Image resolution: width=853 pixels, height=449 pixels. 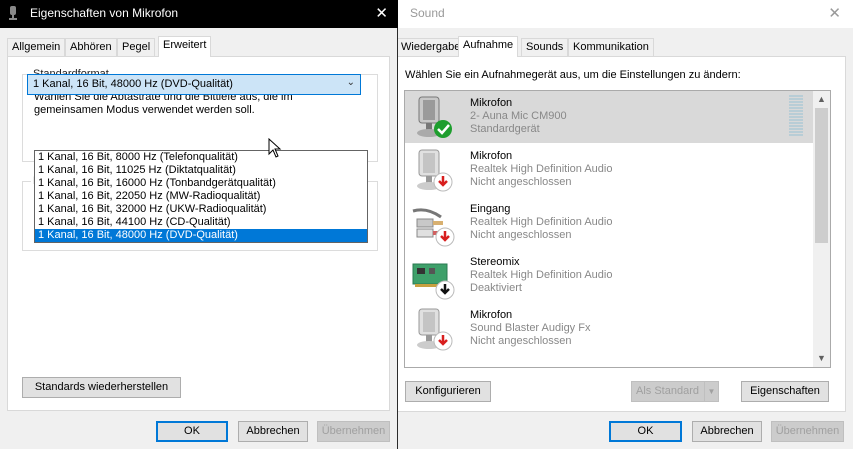 I want to click on properties-titlebar: Eigenschaften von Mikrofon ✕, so click(x=199, y=14).